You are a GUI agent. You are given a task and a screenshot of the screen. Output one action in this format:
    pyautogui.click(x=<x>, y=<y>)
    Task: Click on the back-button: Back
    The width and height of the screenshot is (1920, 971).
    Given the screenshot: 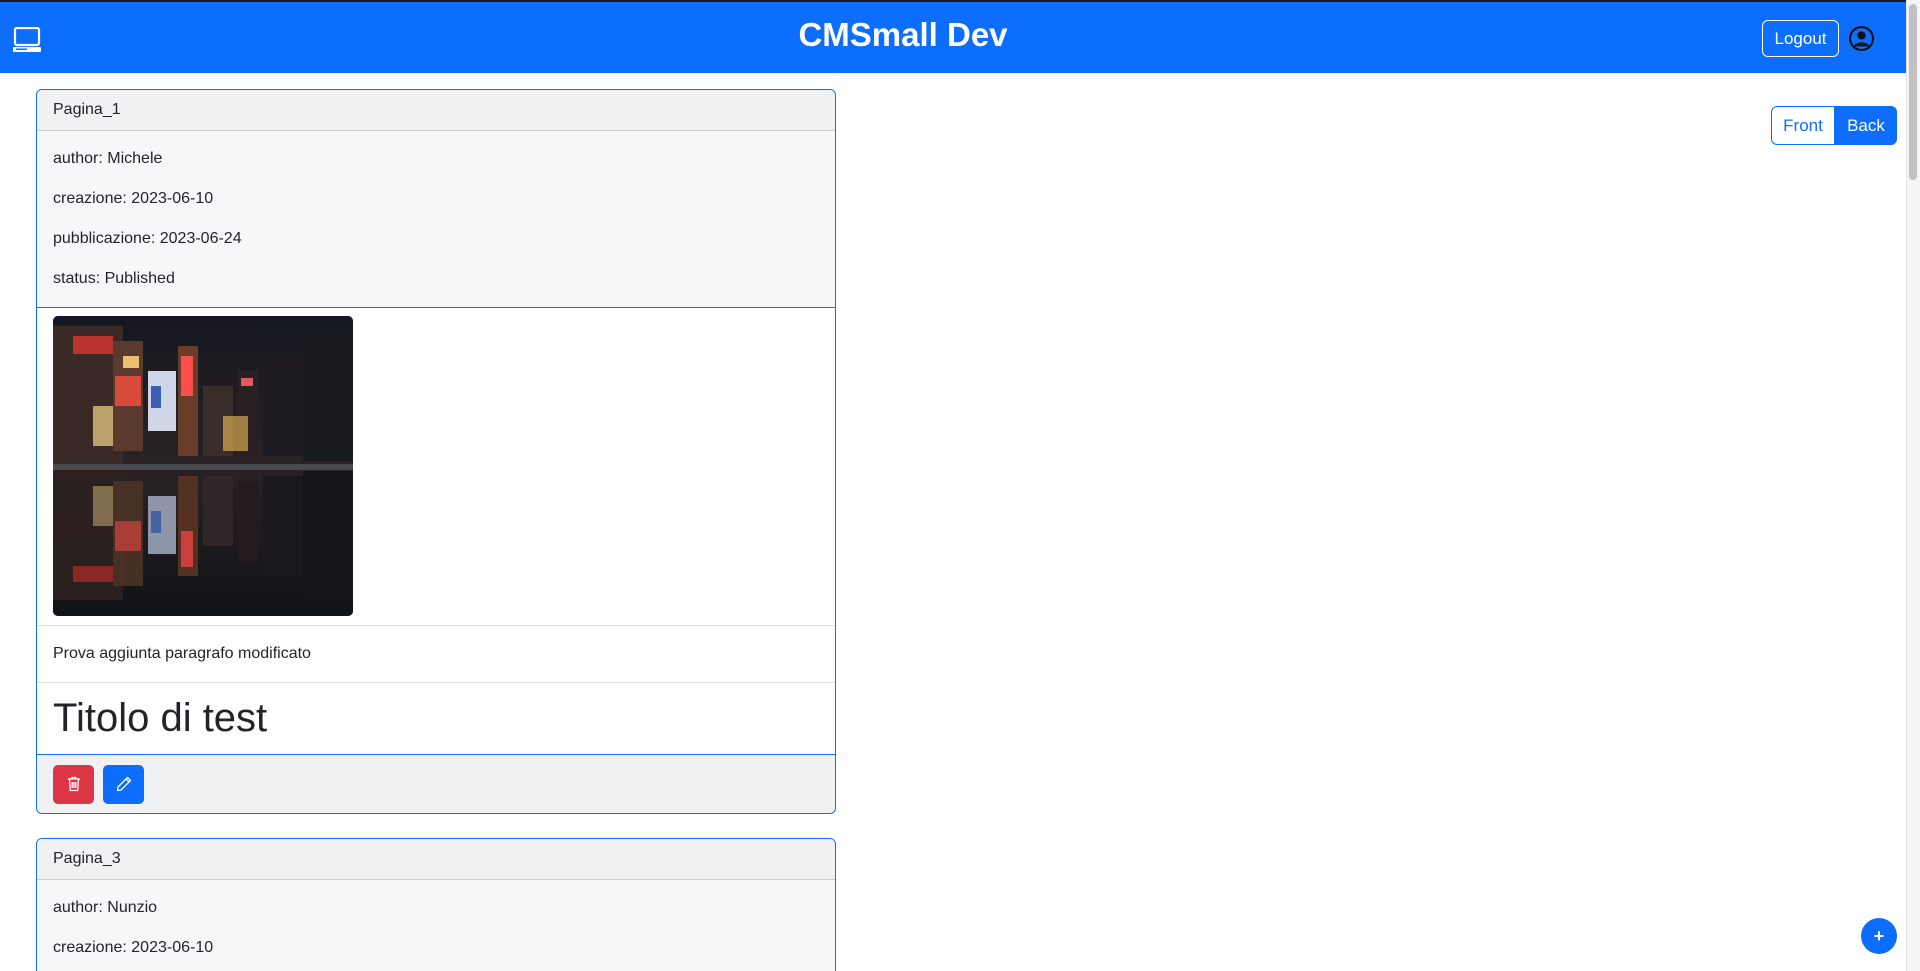 What is the action you would take?
    pyautogui.click(x=1866, y=125)
    